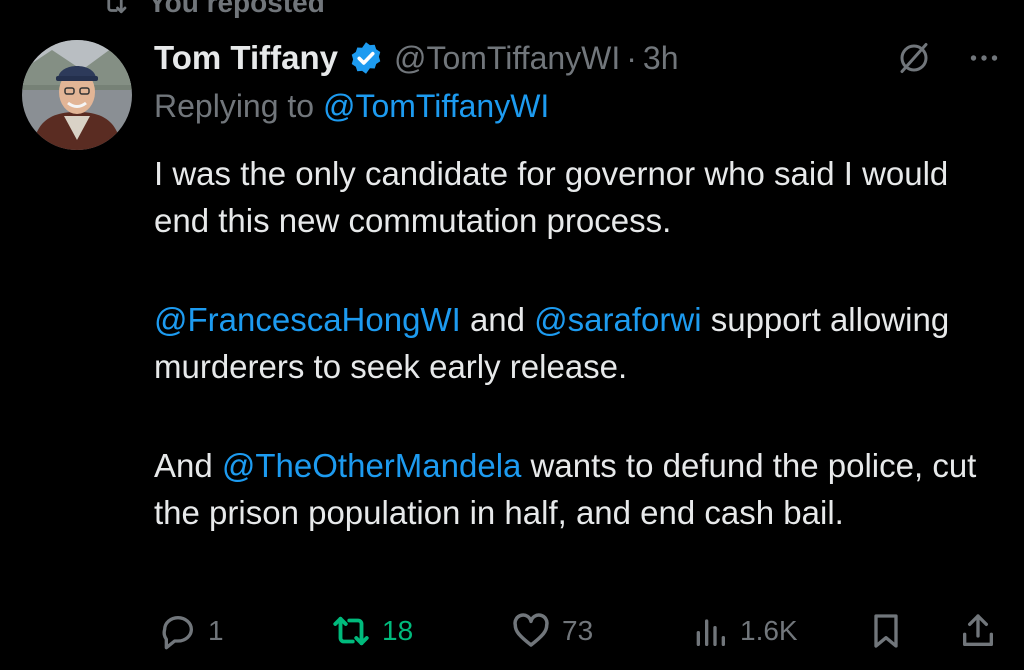 The width and height of the screenshot is (1024, 670). I want to click on replying-to: Replying to @TomTiffanyWI, so click(351, 106).